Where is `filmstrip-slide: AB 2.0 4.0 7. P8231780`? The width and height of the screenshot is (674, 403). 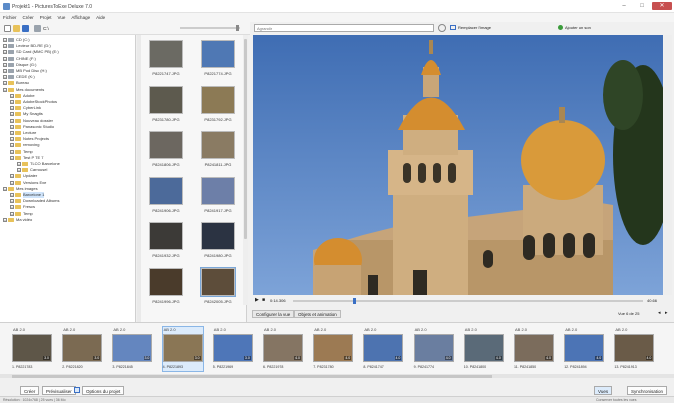 filmstrip-slide: AB 2.0 4.0 7. P8231780 is located at coordinates (333, 349).